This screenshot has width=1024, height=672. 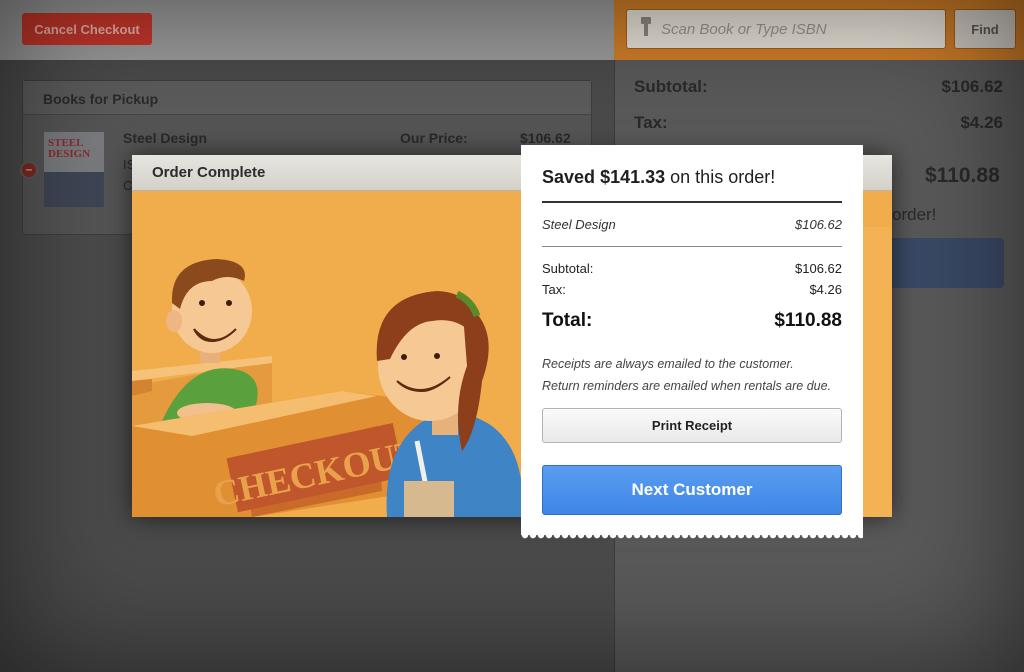 I want to click on receipt-item-name: Steel Design, so click(x=579, y=224).